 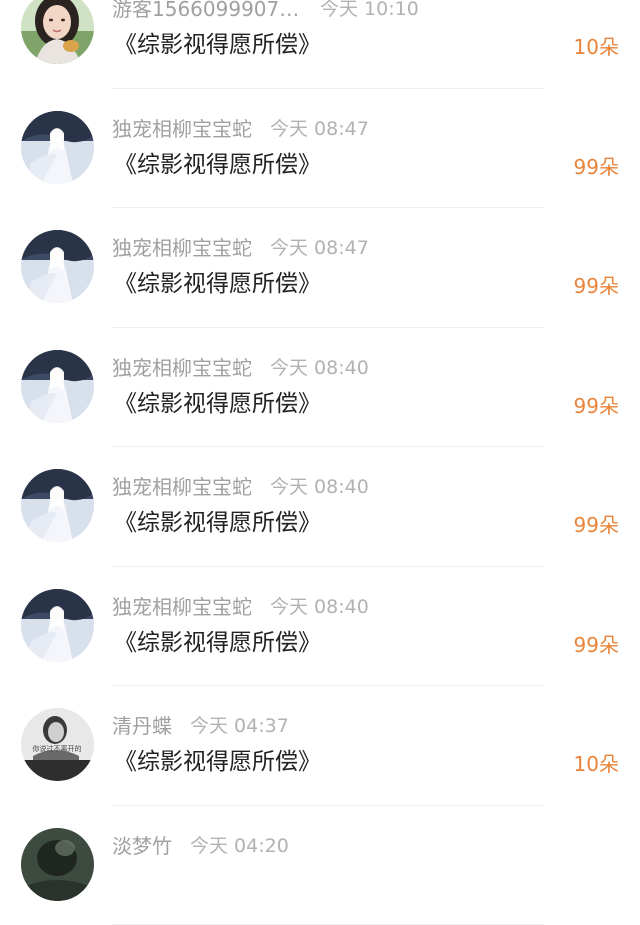 I want to click on timestamp: 今天 10:10, so click(x=369, y=11).